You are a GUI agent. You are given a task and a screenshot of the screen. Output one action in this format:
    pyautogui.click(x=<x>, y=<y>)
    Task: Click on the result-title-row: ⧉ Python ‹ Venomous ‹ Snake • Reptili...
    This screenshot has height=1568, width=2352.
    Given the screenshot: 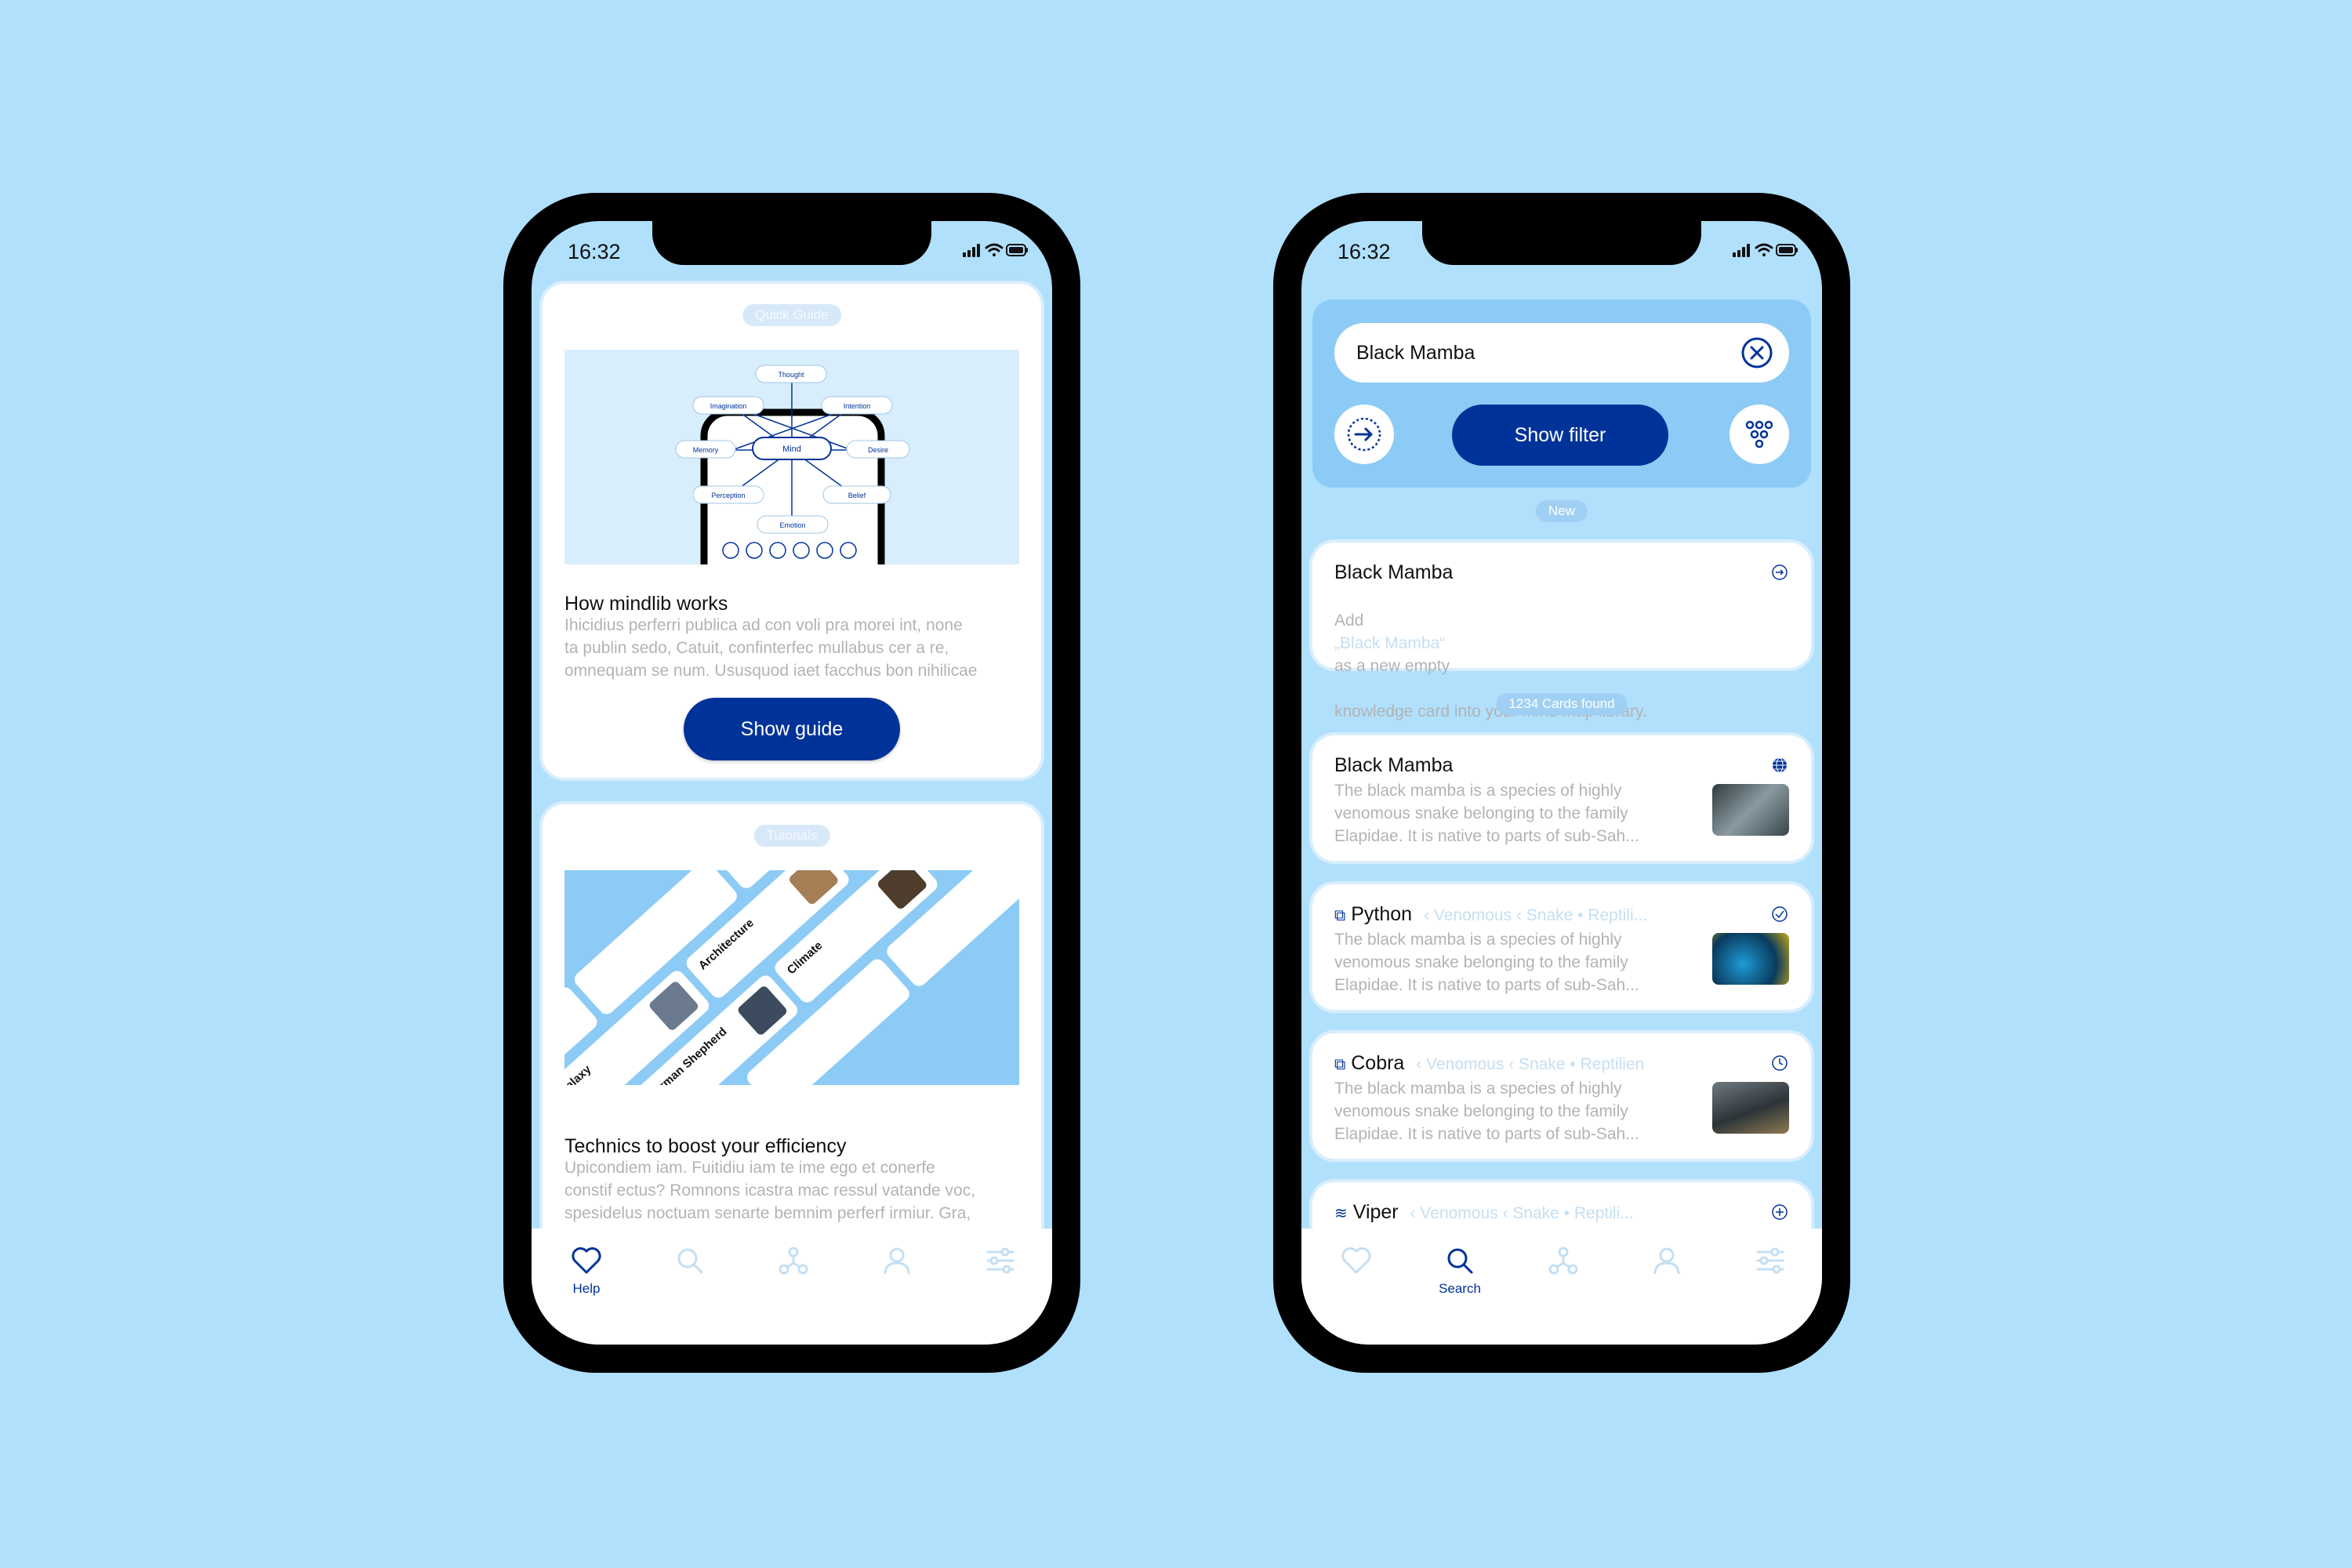 What is the action you would take?
    pyautogui.click(x=1490, y=914)
    